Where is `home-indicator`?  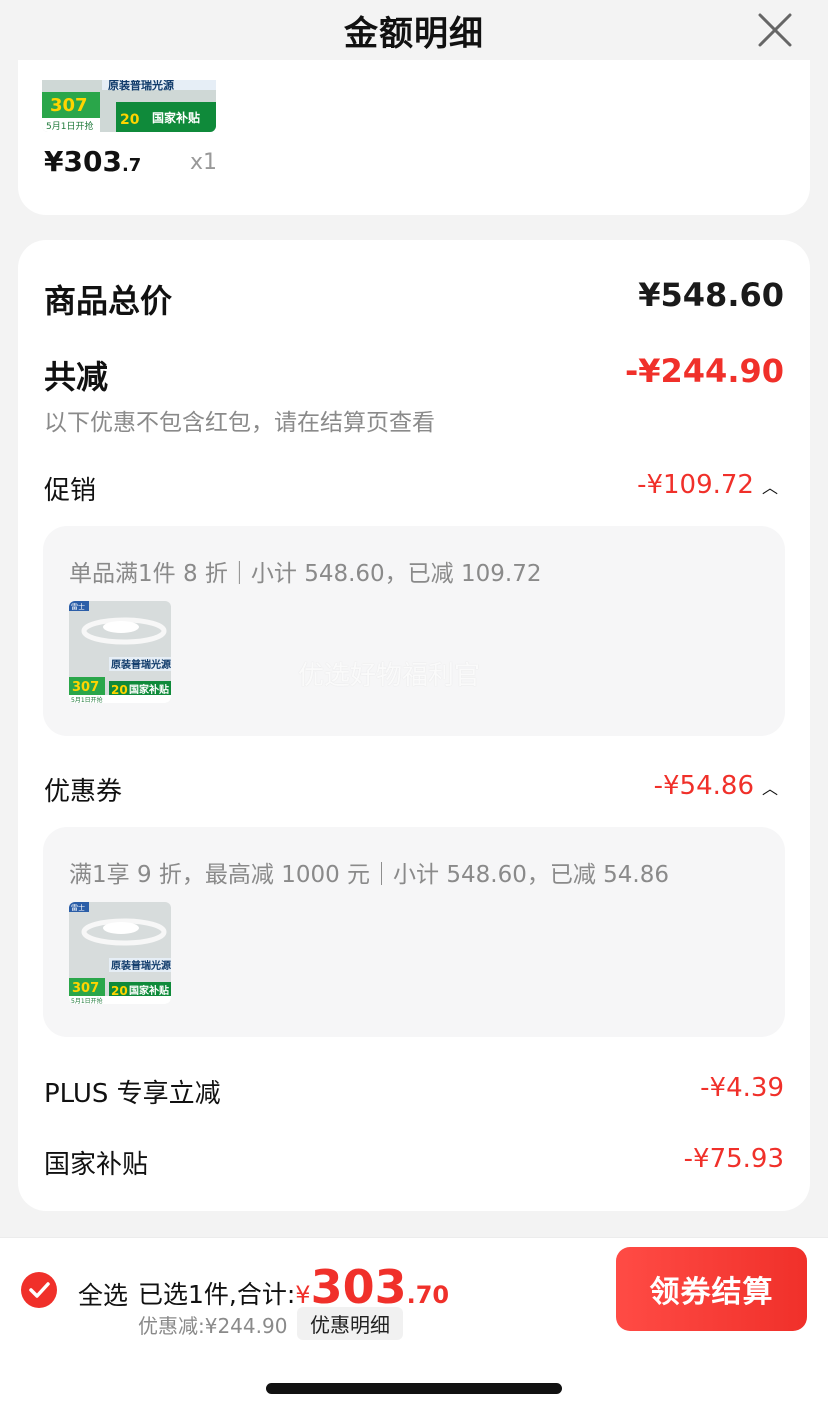
home-indicator is located at coordinates (414, 1388).